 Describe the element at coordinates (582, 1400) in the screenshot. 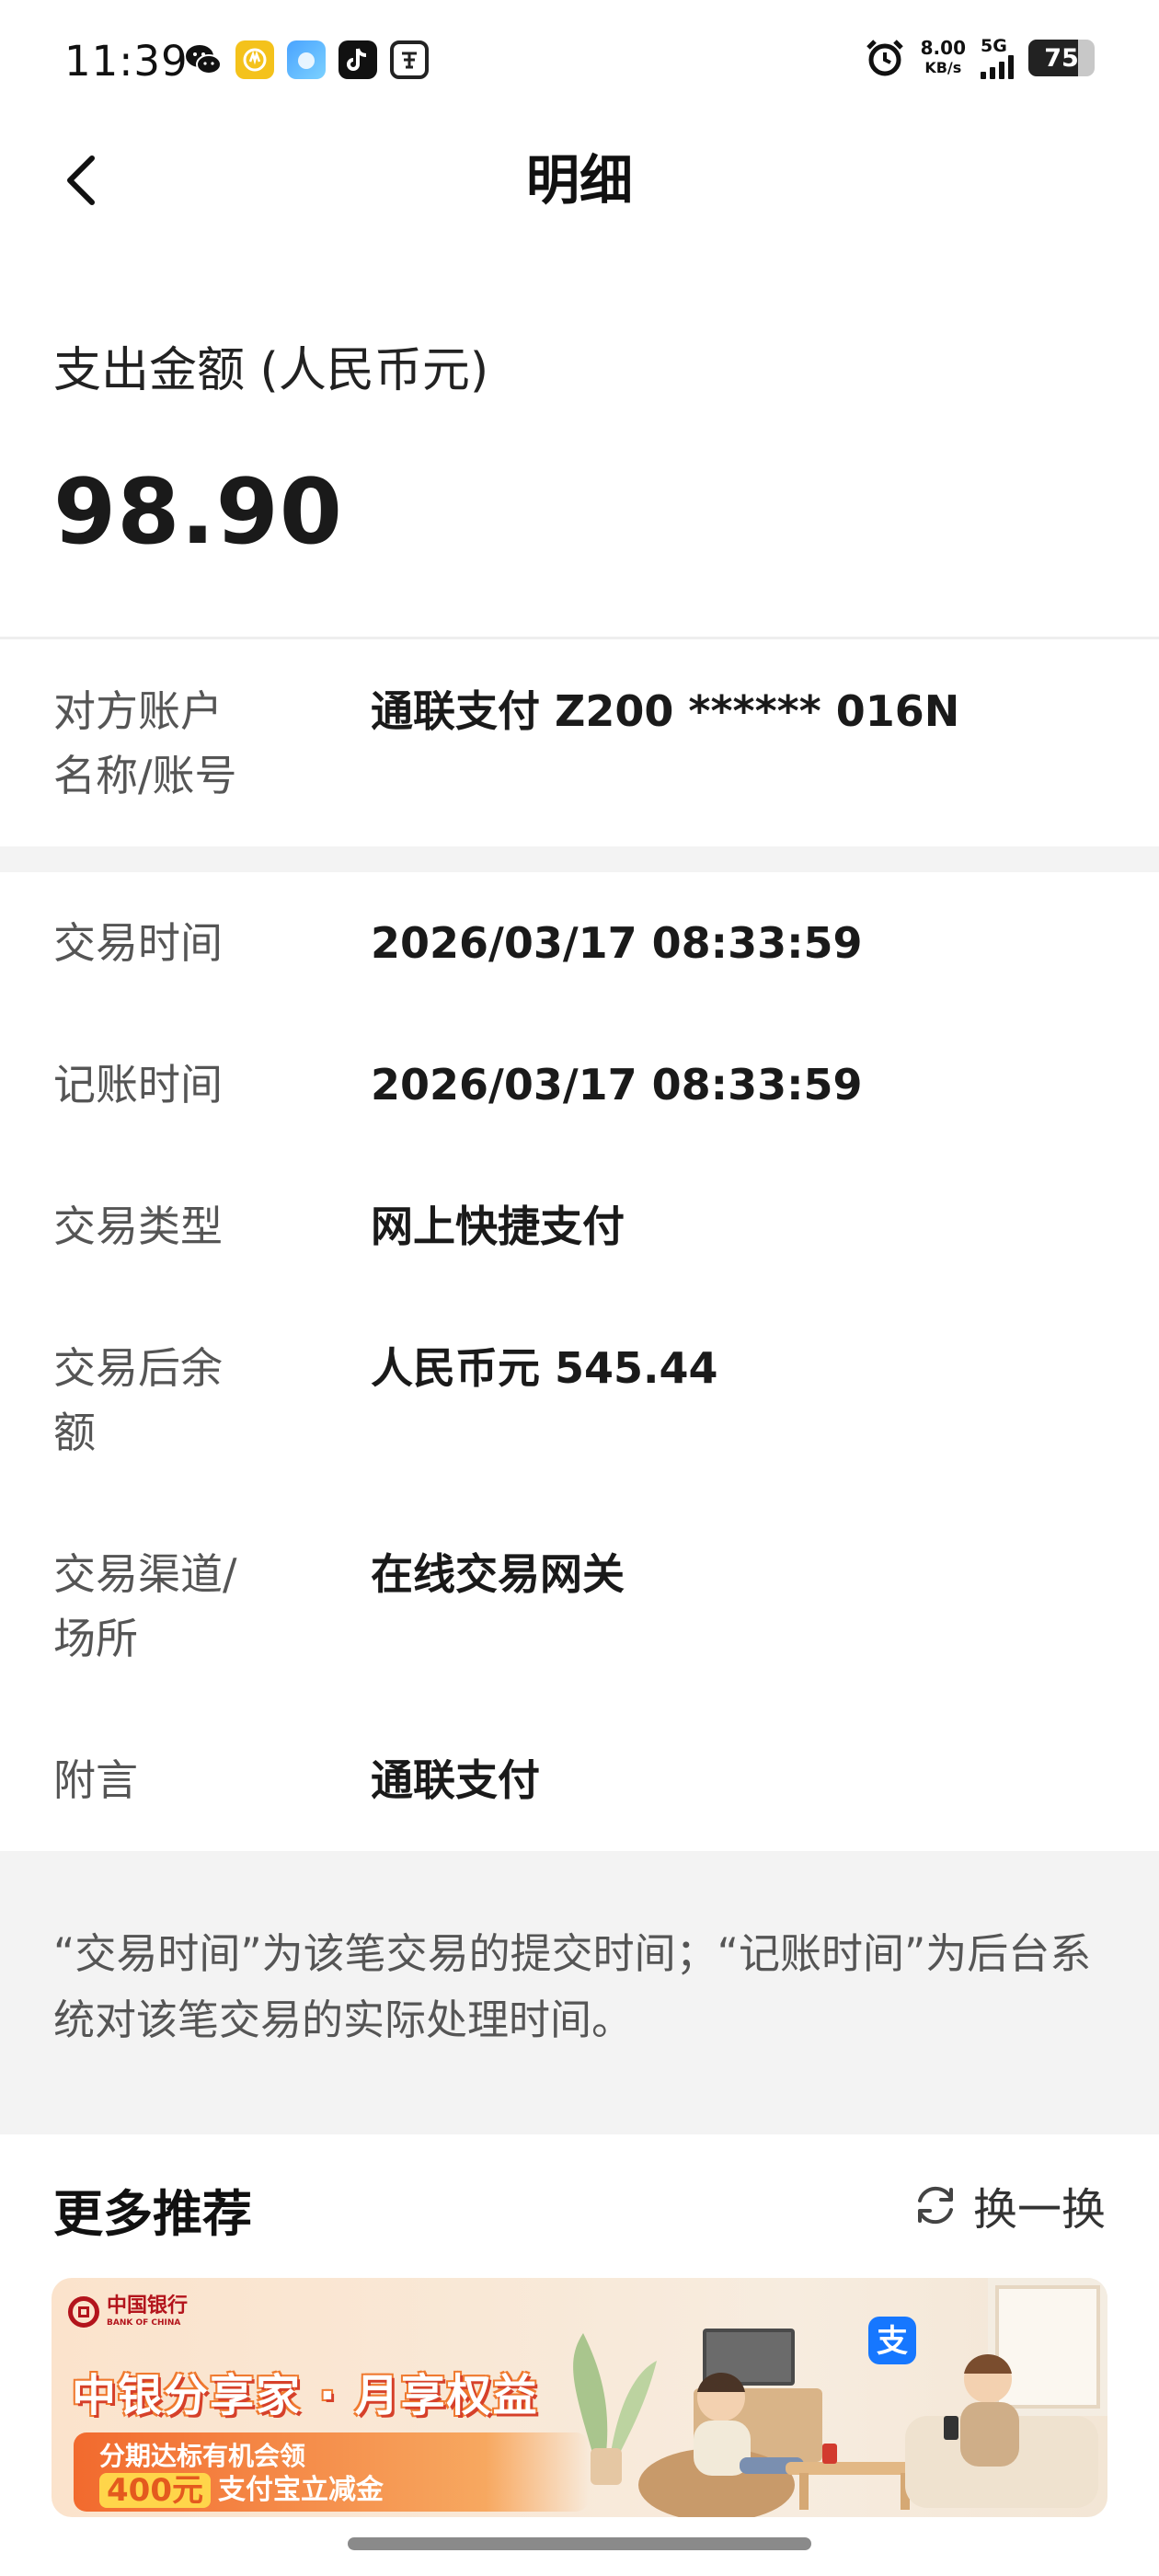

I see `detail-row-balance: 交易后余 额 人民币元 545.44` at that location.